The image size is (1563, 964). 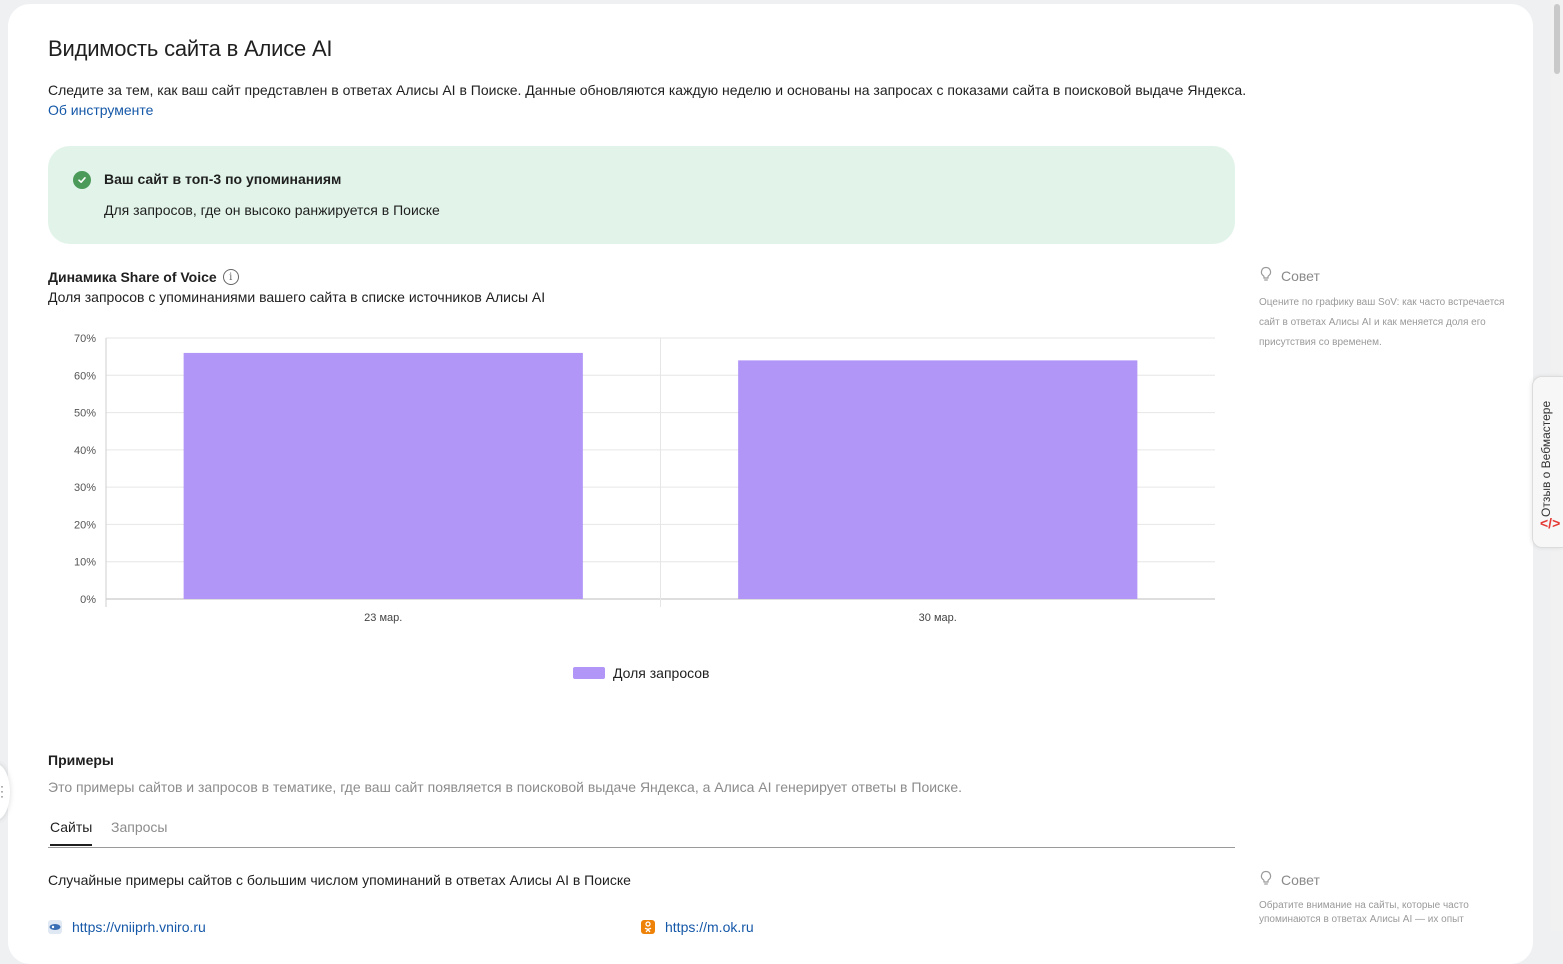 What do you see at coordinates (938, 618) in the screenshot?
I see `x-tick-label: 30 мар.` at bounding box center [938, 618].